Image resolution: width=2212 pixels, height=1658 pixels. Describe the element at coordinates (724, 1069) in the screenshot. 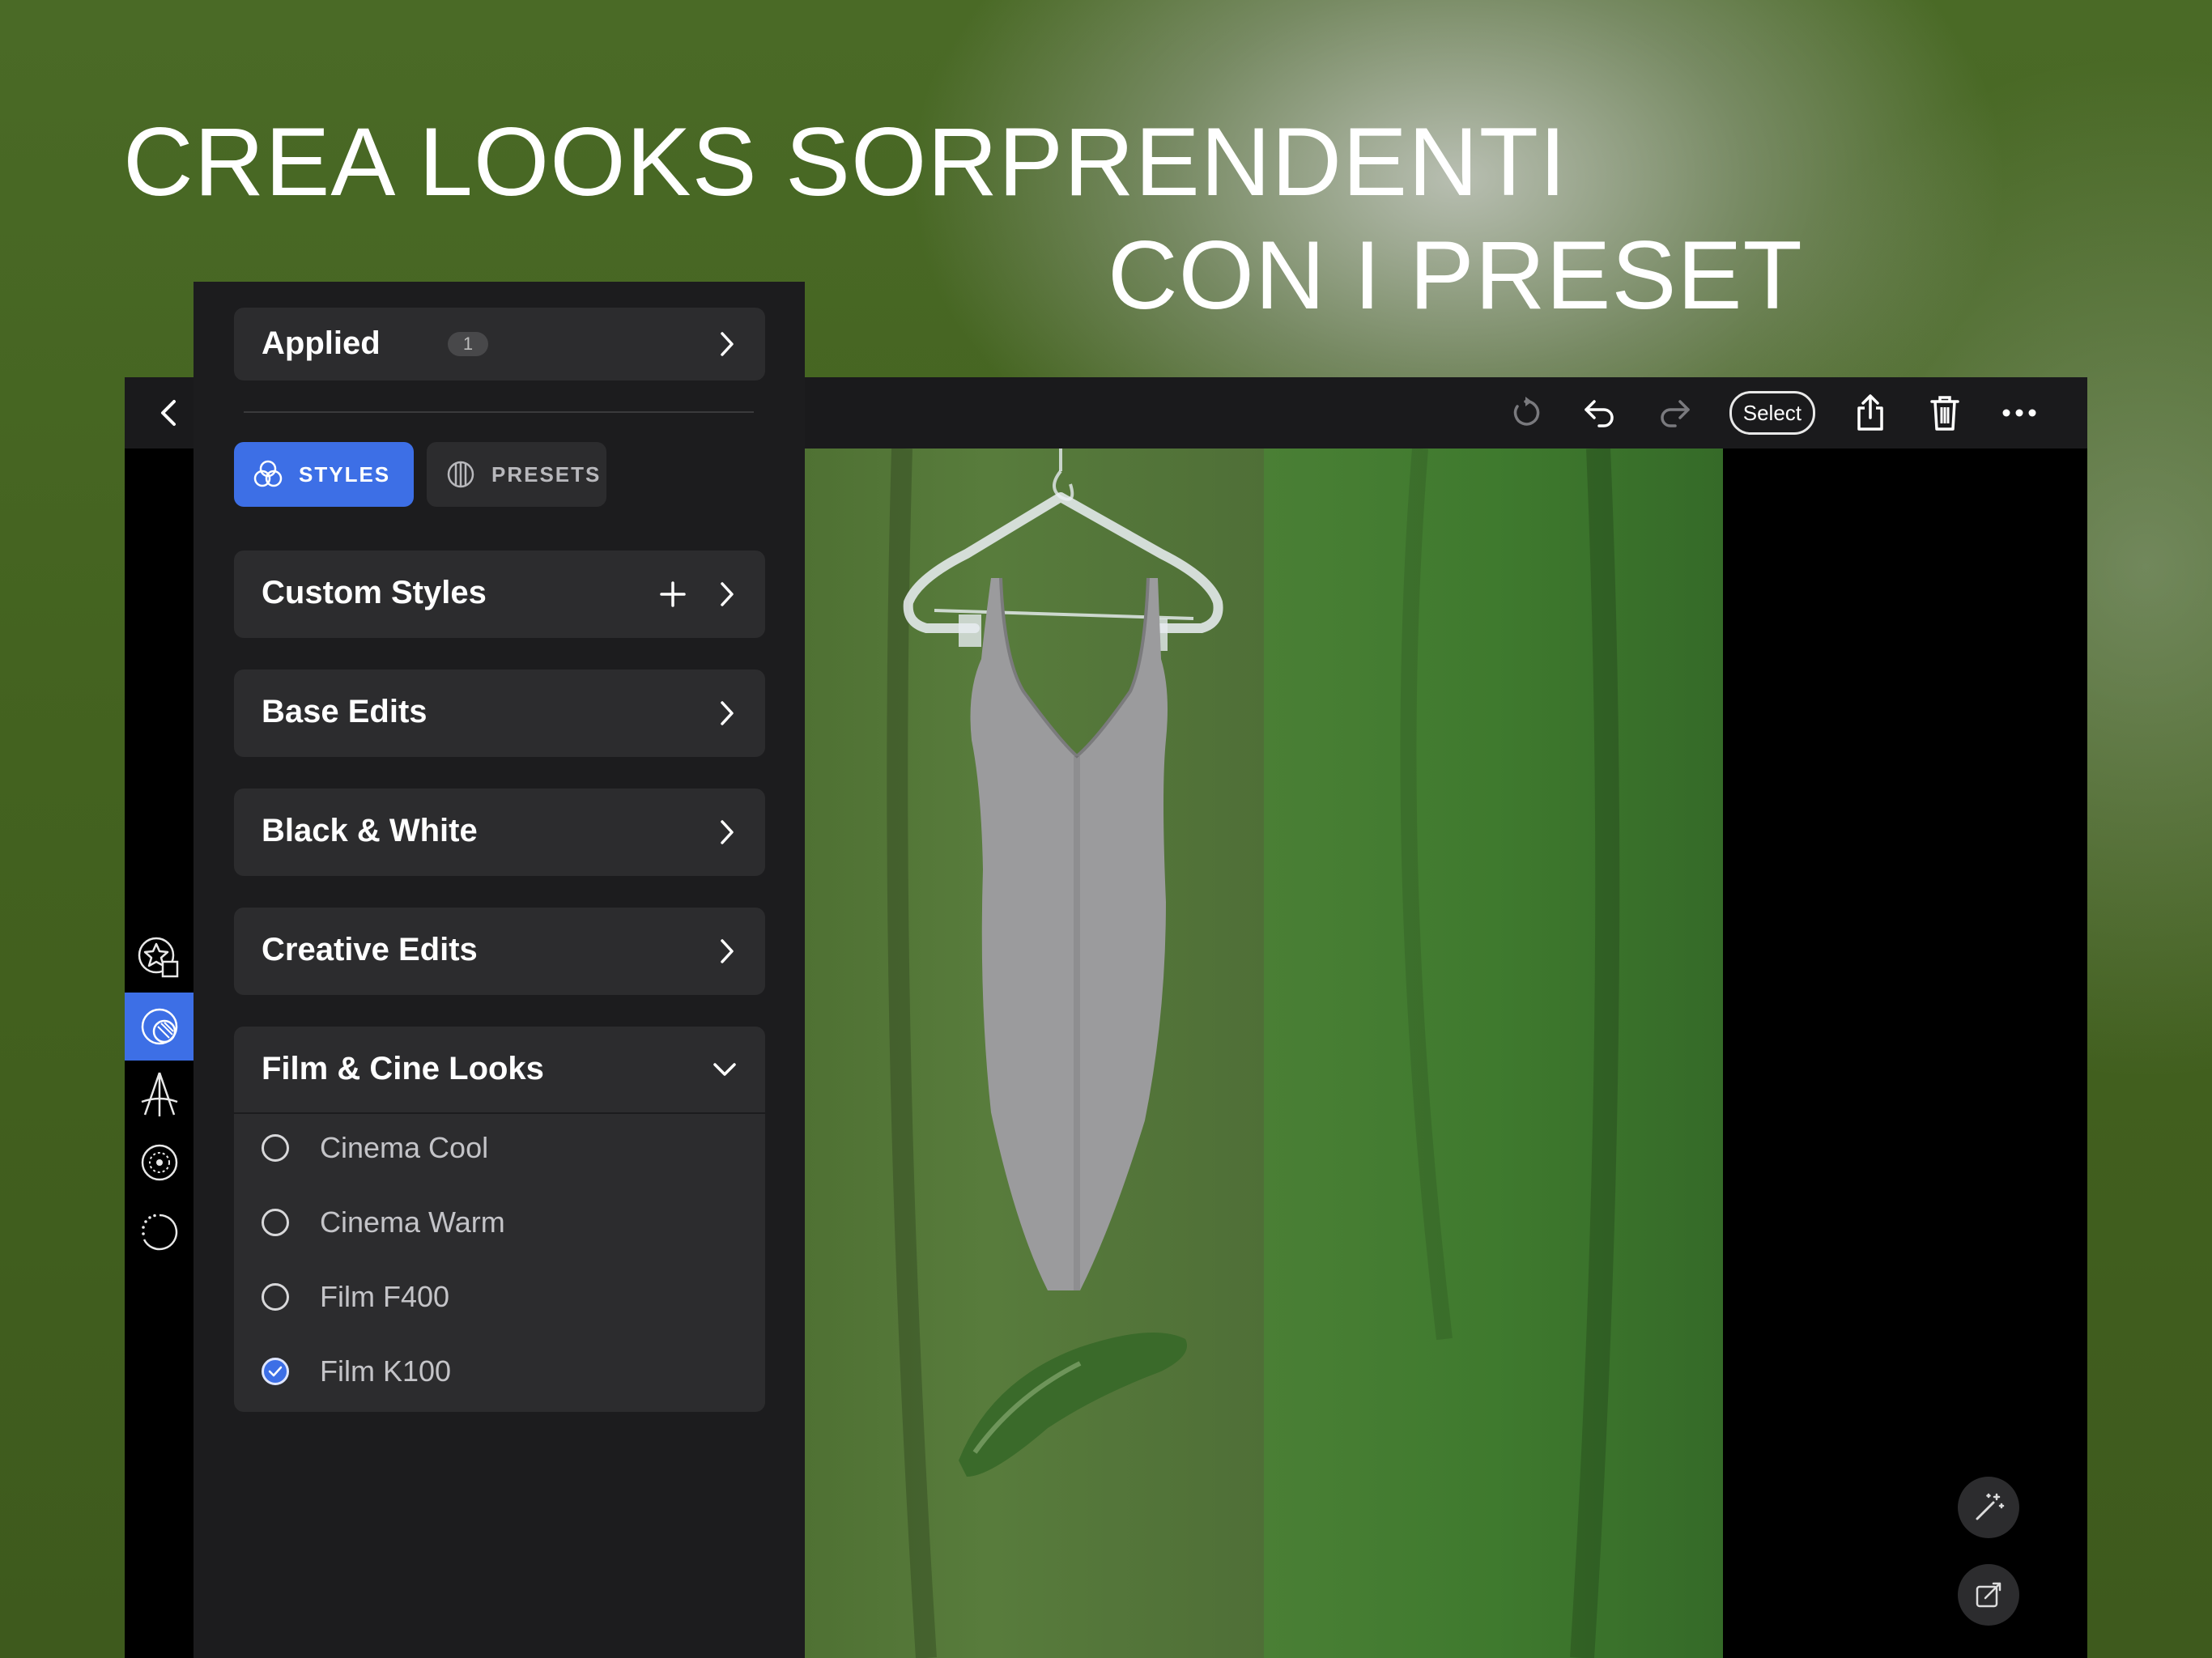

I see `chevron-down-icon` at that location.